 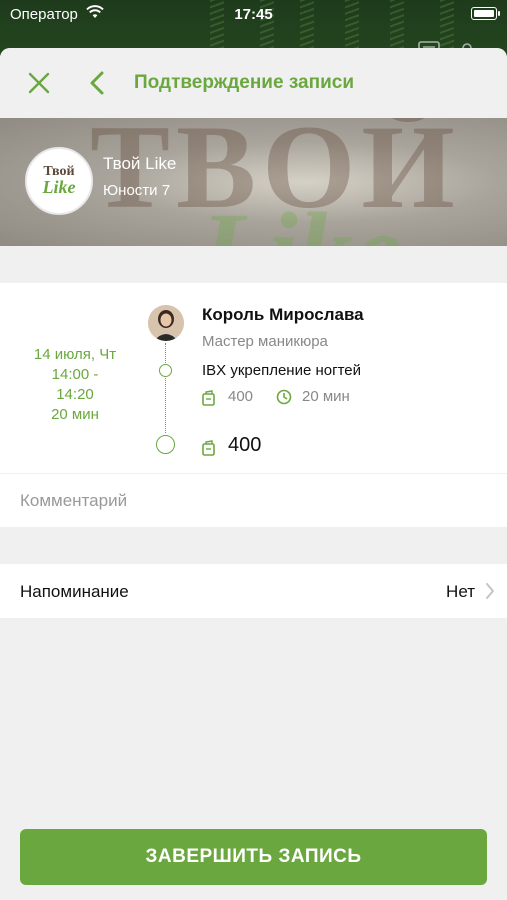 I want to click on service-dot, so click(x=165, y=370).